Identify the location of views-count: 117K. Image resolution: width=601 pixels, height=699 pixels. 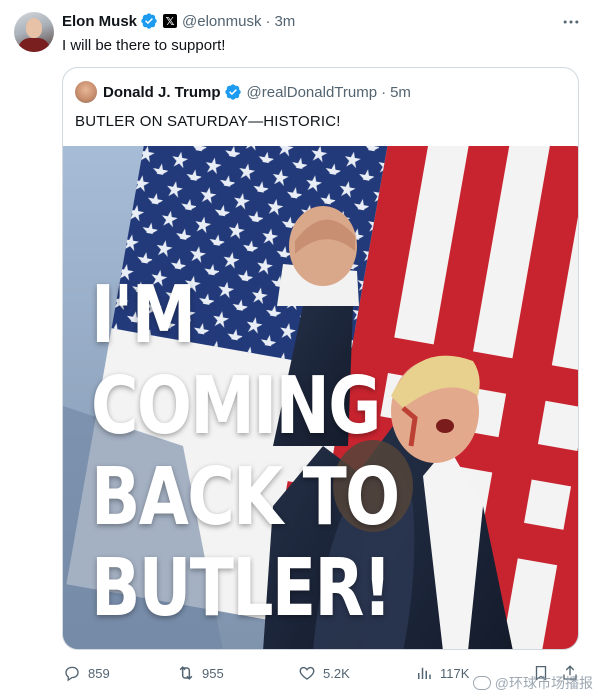
(455, 673).